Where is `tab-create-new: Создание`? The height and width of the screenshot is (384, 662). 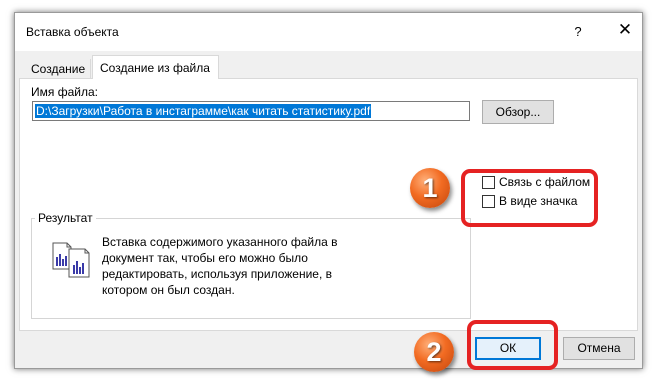 tab-create-new: Создание is located at coordinates (54, 69).